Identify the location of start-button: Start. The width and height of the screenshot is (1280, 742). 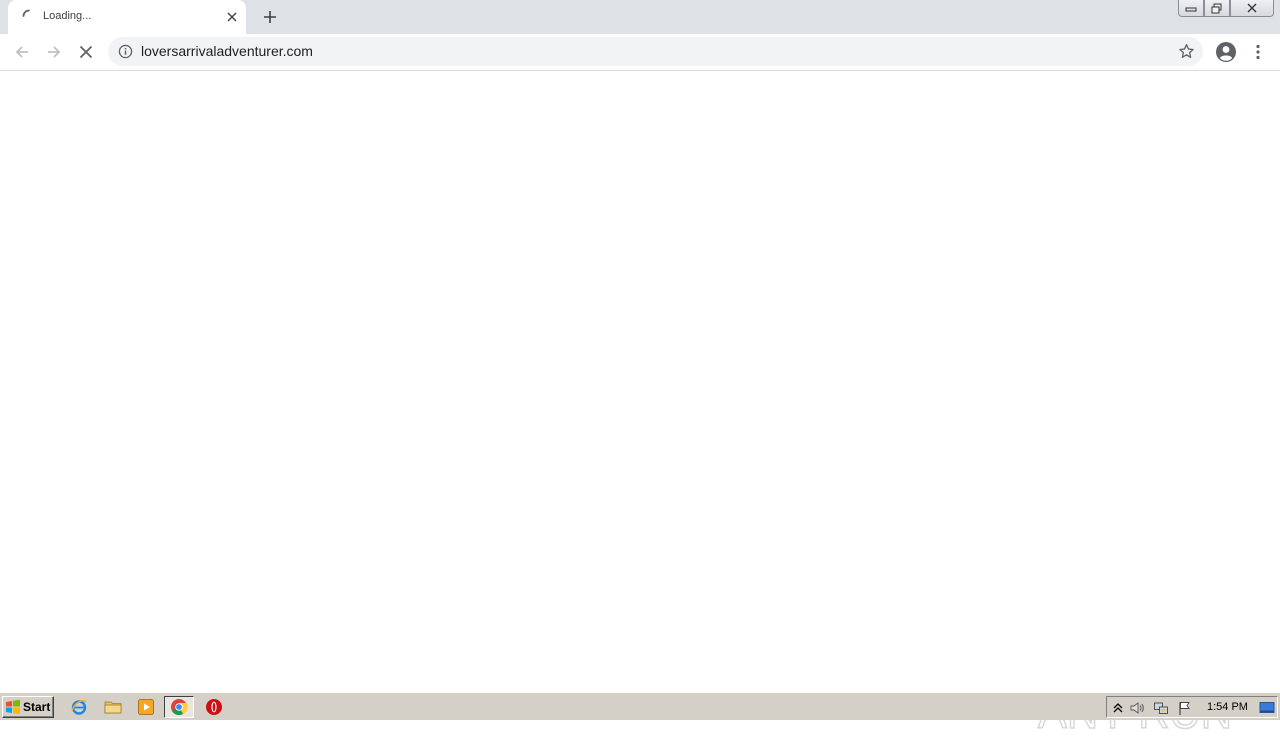
(28, 707).